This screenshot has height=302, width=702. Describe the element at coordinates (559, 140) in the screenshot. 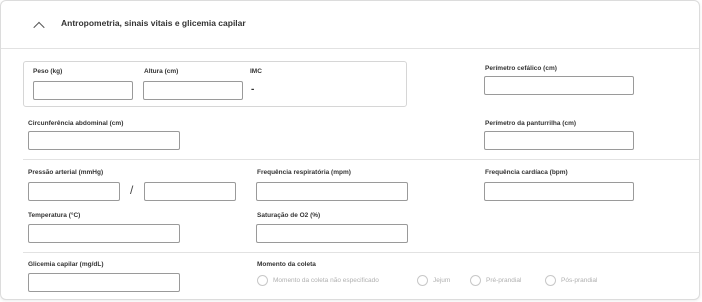

I see `perimetro-panturrilha-input` at that location.